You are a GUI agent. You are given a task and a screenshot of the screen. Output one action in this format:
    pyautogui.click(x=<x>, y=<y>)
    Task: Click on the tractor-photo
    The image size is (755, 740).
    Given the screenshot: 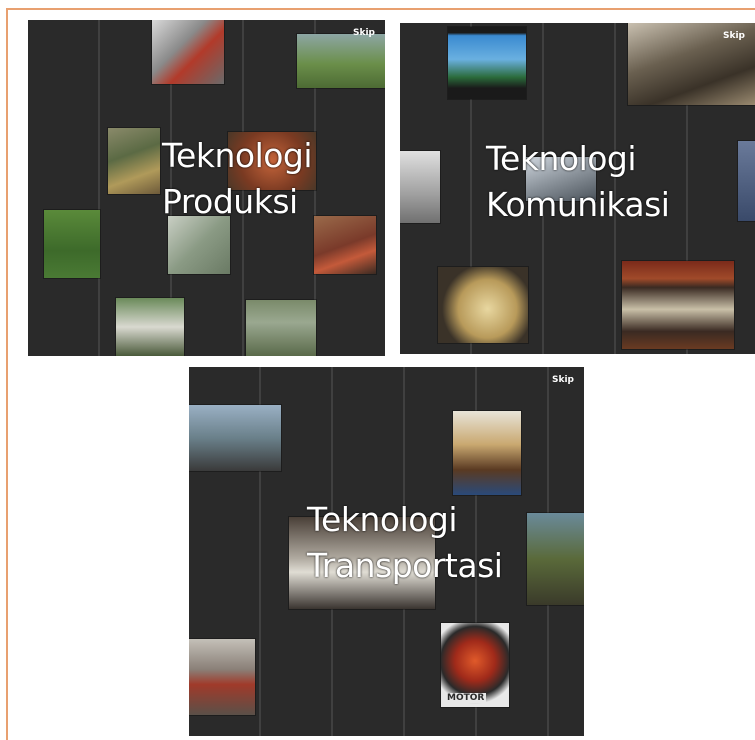 What is the action you would take?
    pyautogui.click(x=188, y=52)
    